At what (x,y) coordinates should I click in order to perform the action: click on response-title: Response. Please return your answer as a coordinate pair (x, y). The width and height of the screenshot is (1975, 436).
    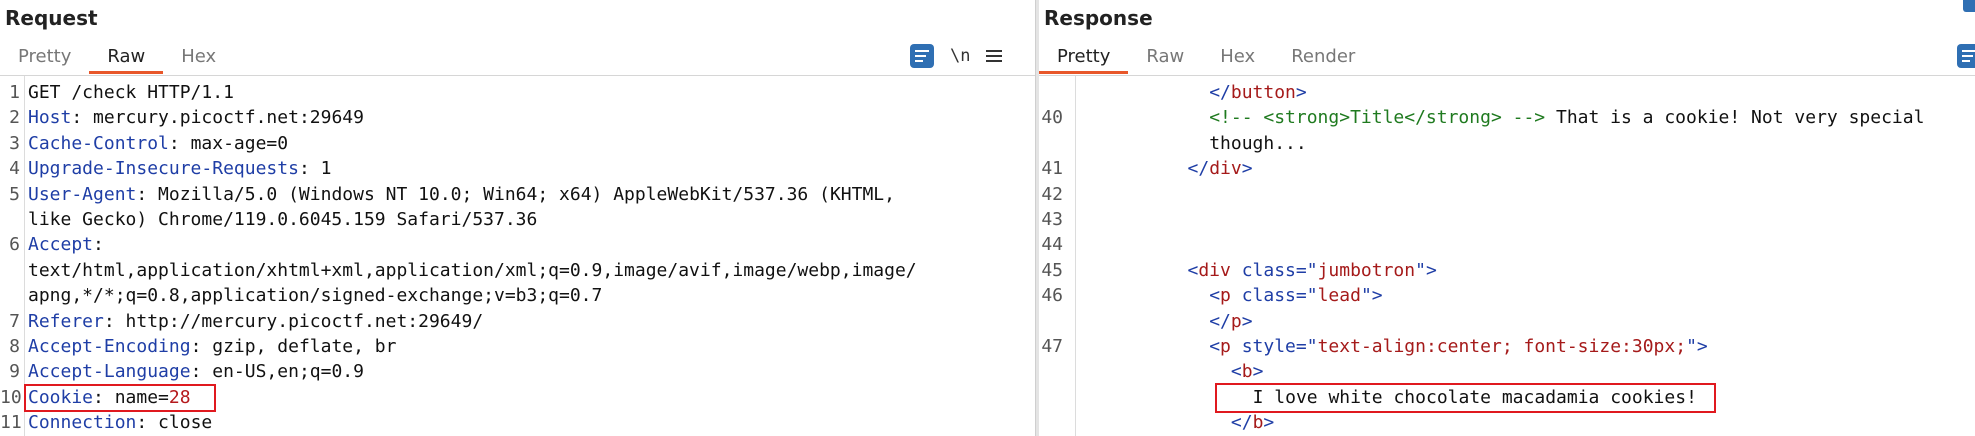
    Looking at the image, I should click on (1098, 18).